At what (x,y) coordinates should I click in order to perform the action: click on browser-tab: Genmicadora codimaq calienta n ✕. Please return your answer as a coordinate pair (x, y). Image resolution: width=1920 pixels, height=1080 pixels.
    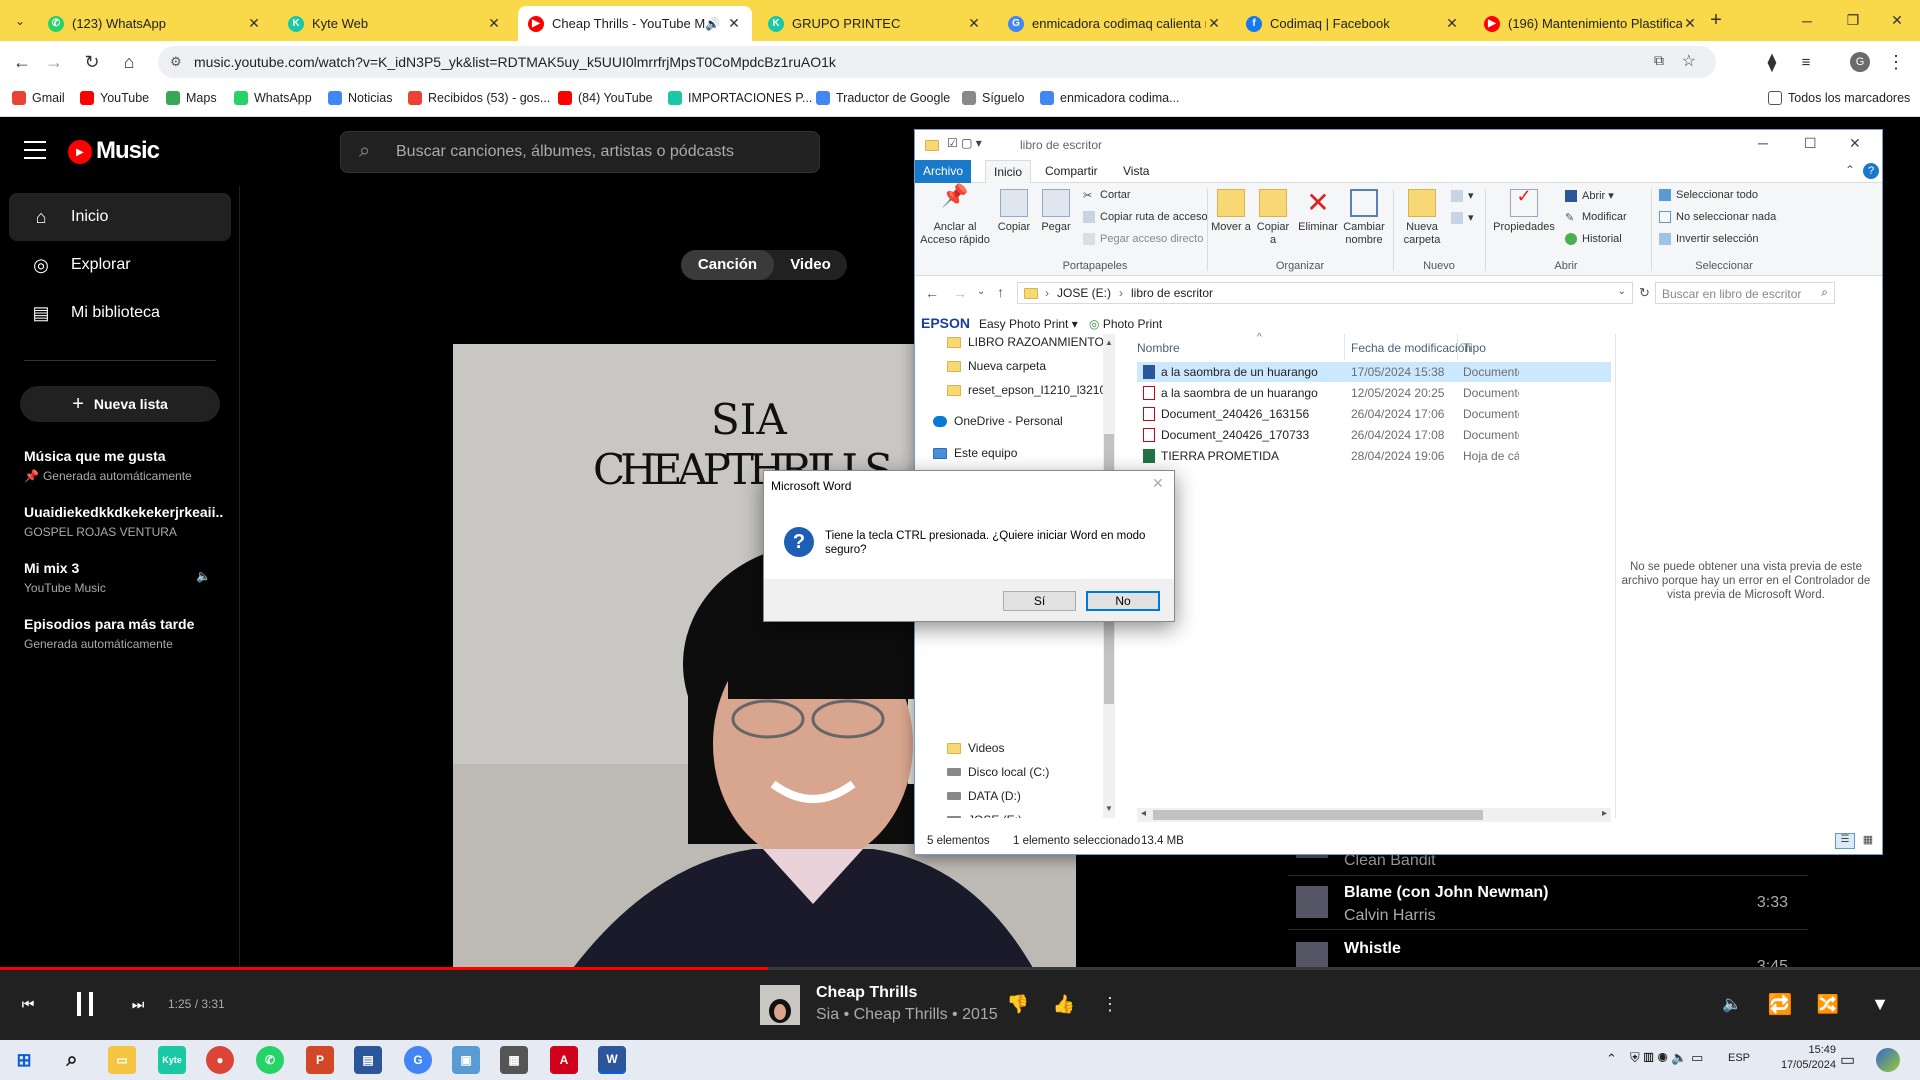
    Looking at the image, I should click on (1115, 23).